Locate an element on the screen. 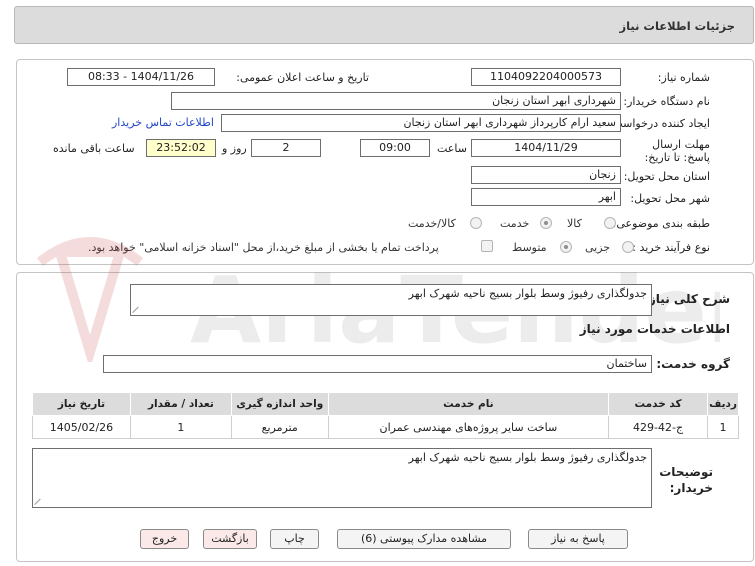 Image resolution: width=755 pixels, height=566 pixels. category-goods-label: کالا is located at coordinates (574, 223).